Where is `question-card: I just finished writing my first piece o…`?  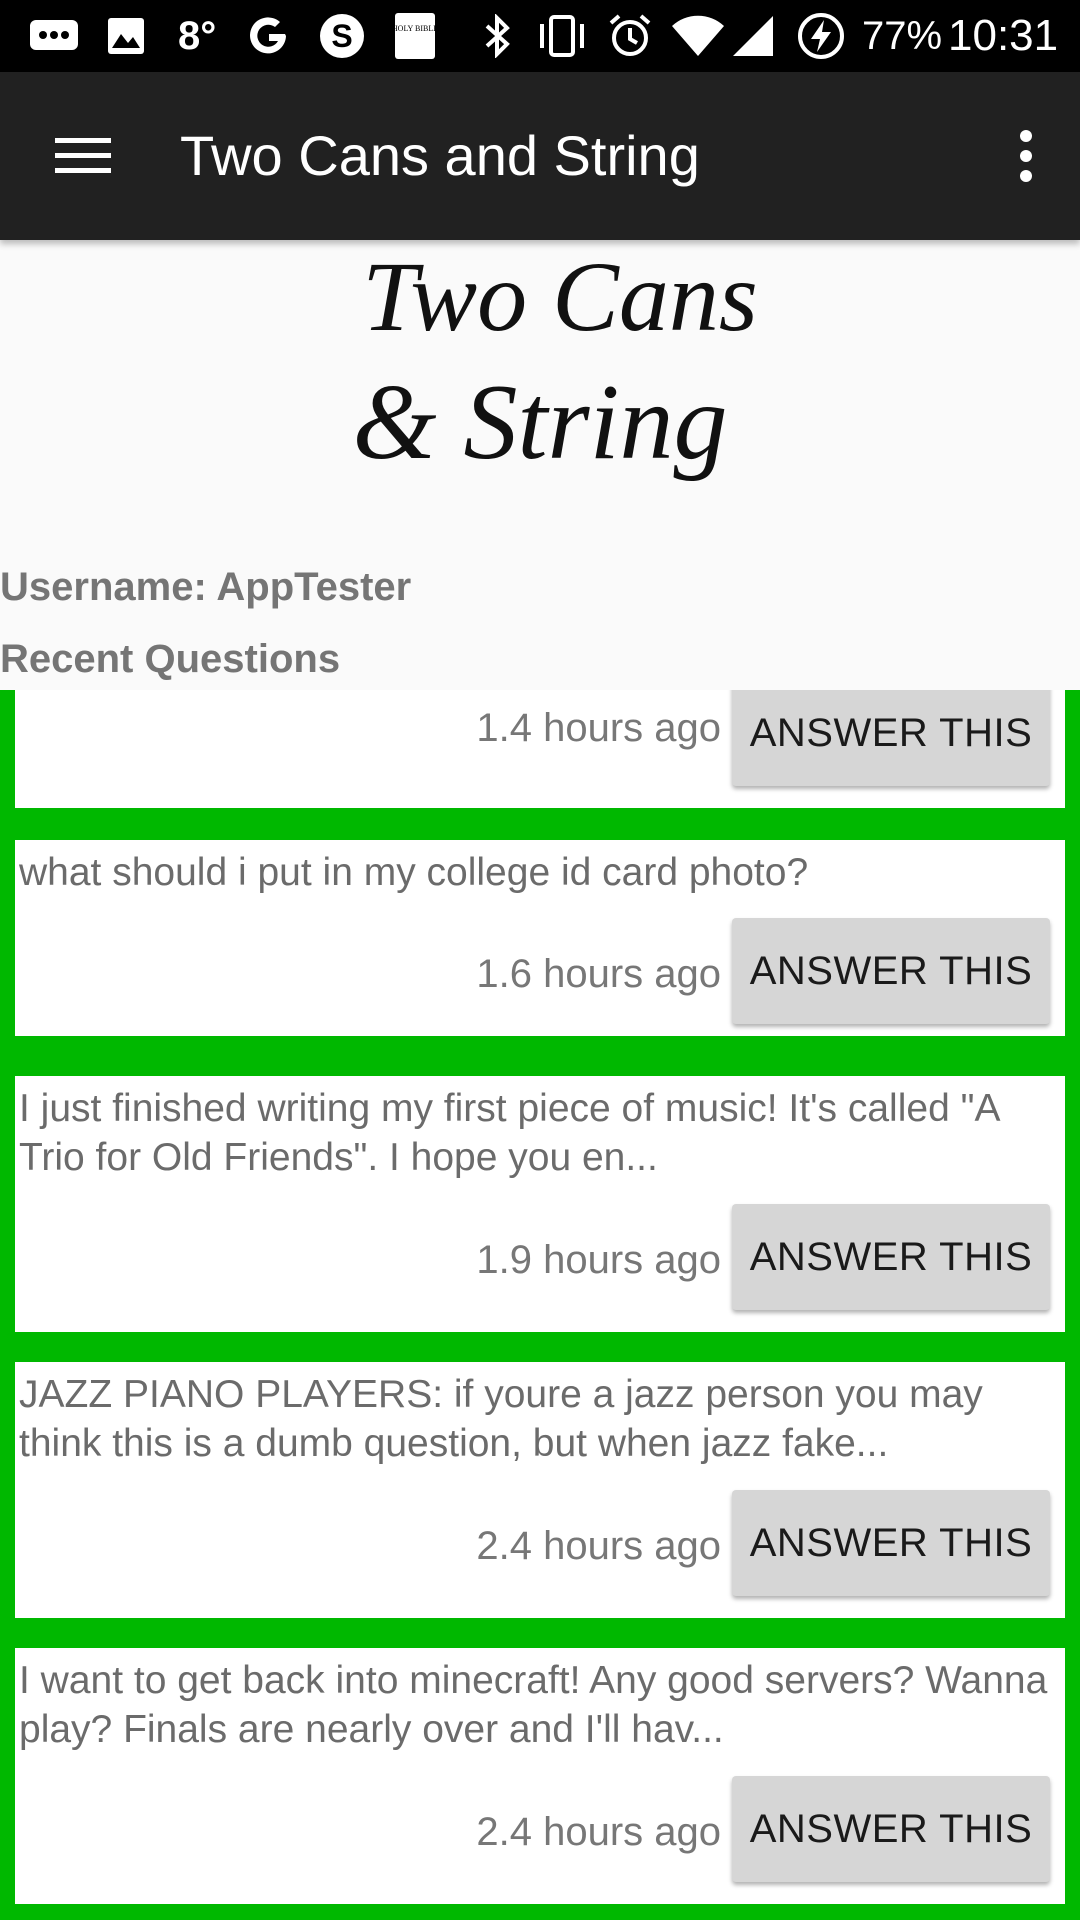 question-card: I just finished writing my first piece o… is located at coordinates (540, 1204).